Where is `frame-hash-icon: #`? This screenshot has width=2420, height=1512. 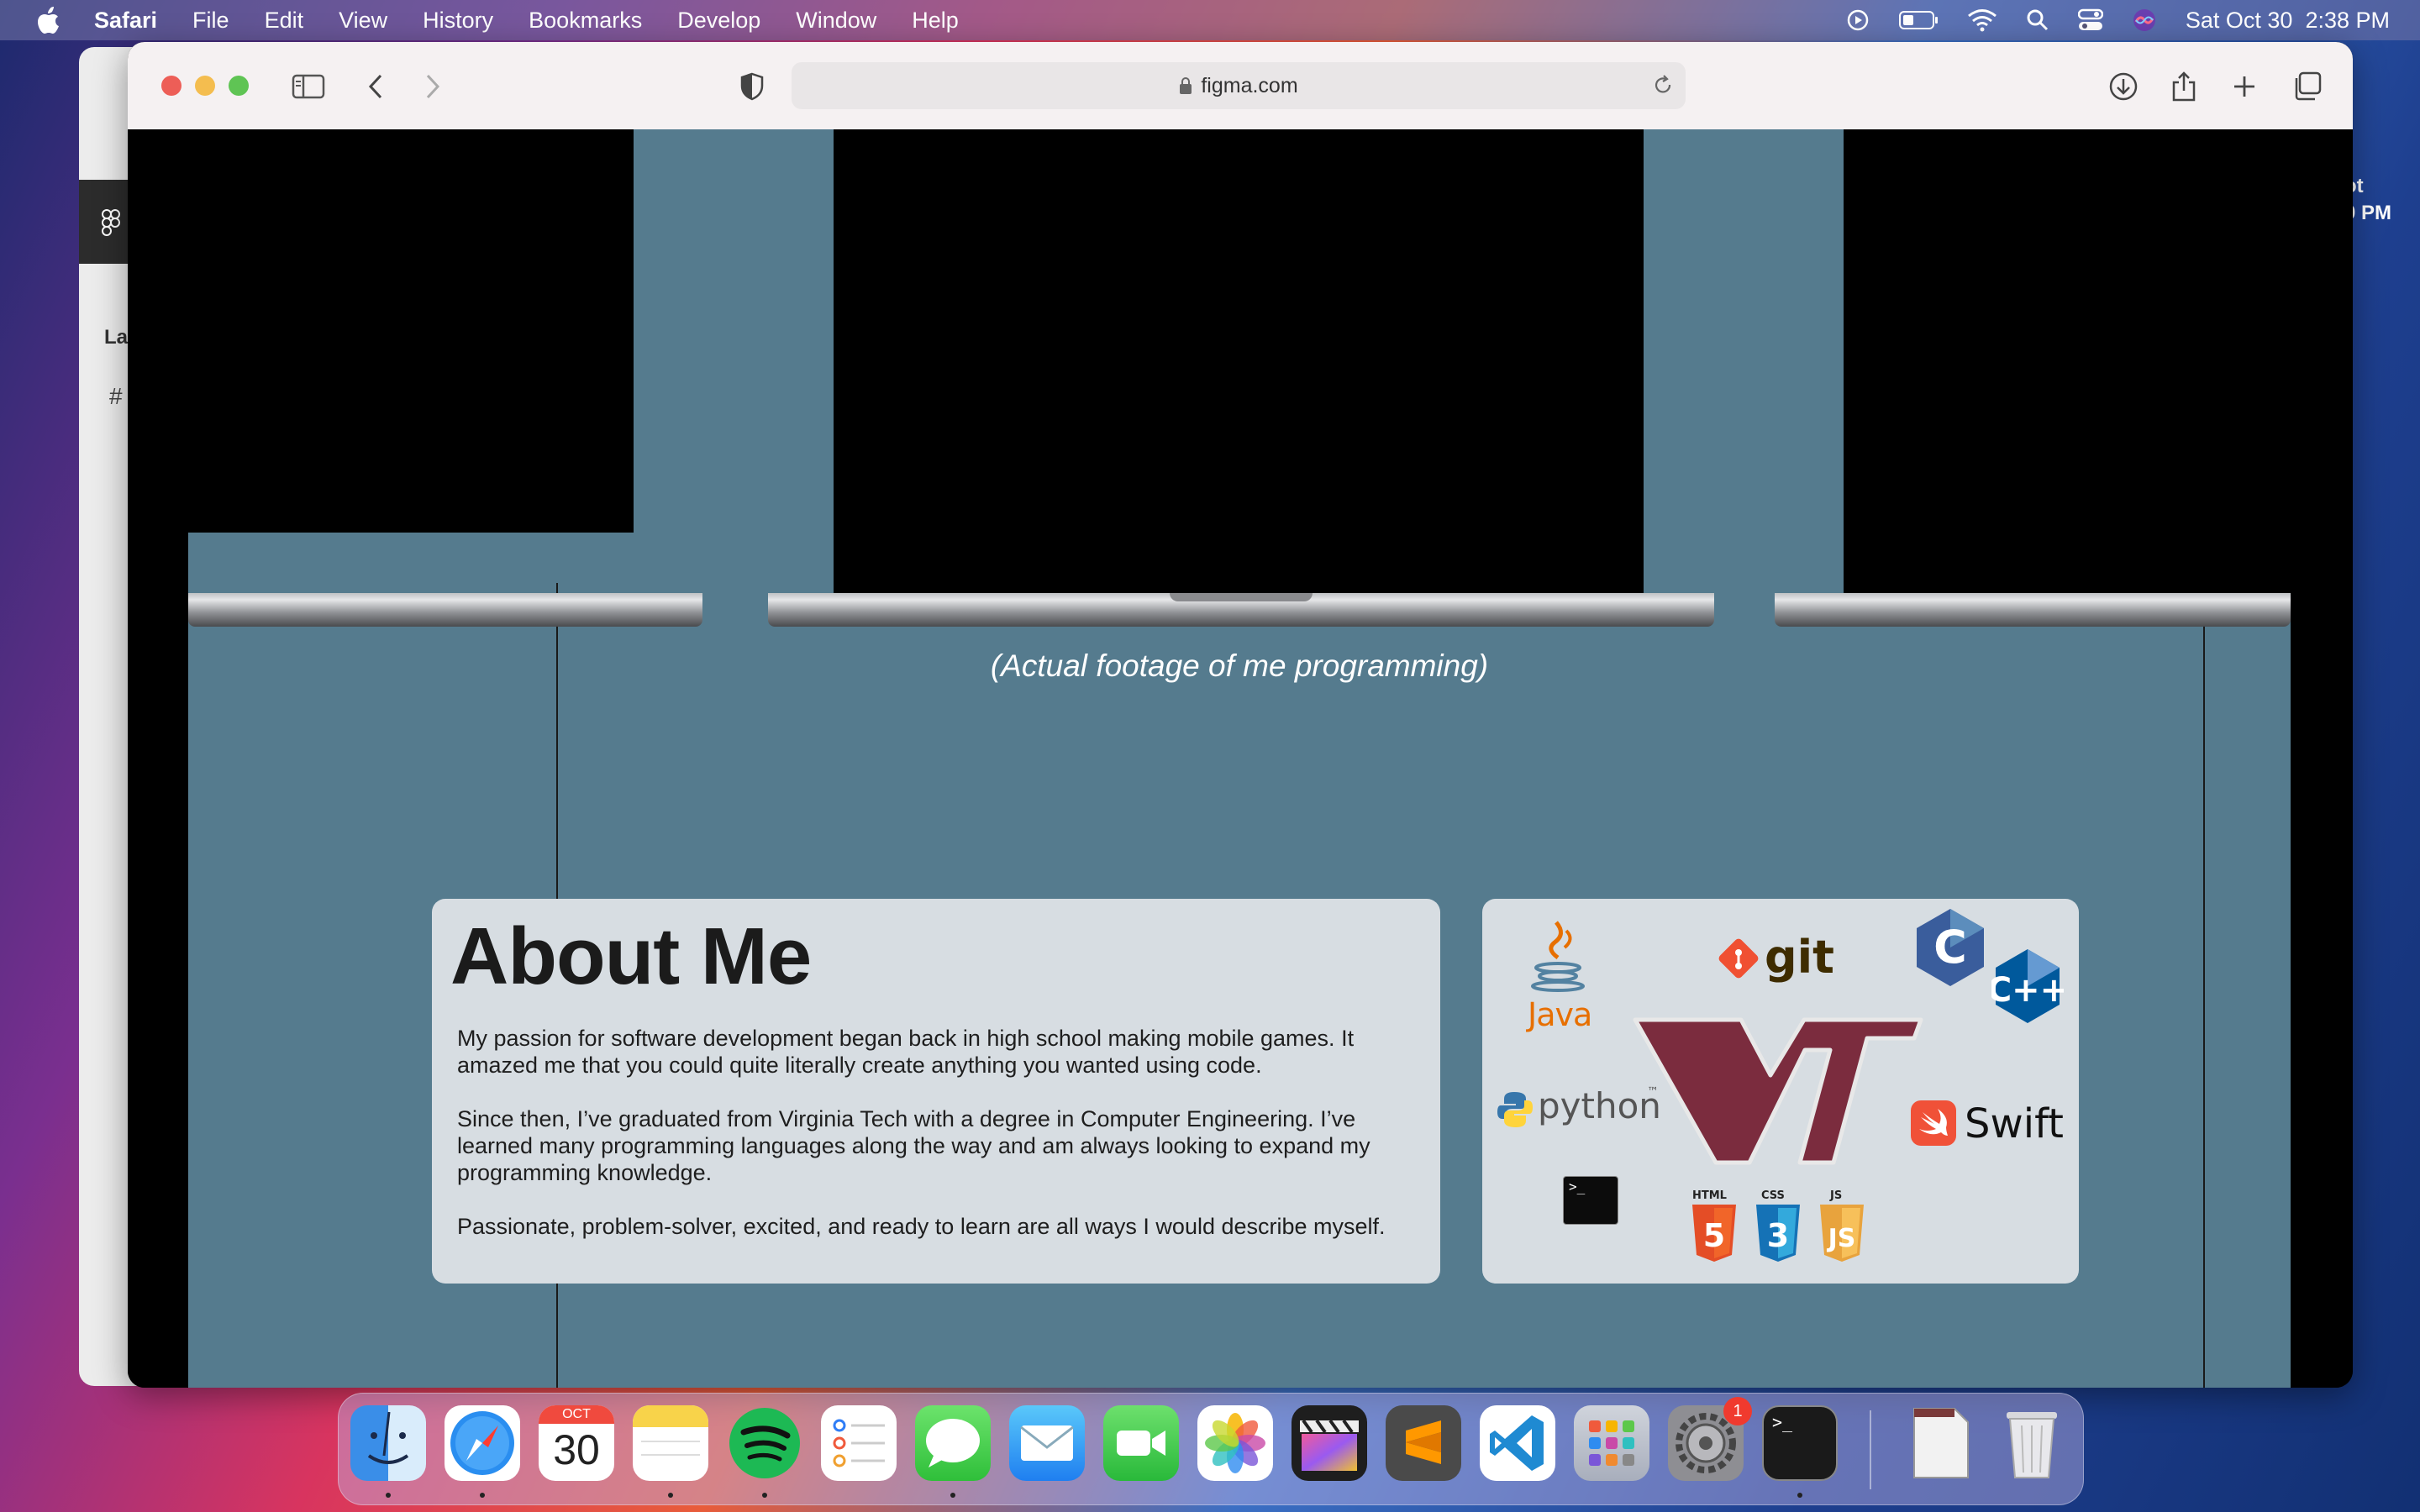 frame-hash-icon: # is located at coordinates (116, 396).